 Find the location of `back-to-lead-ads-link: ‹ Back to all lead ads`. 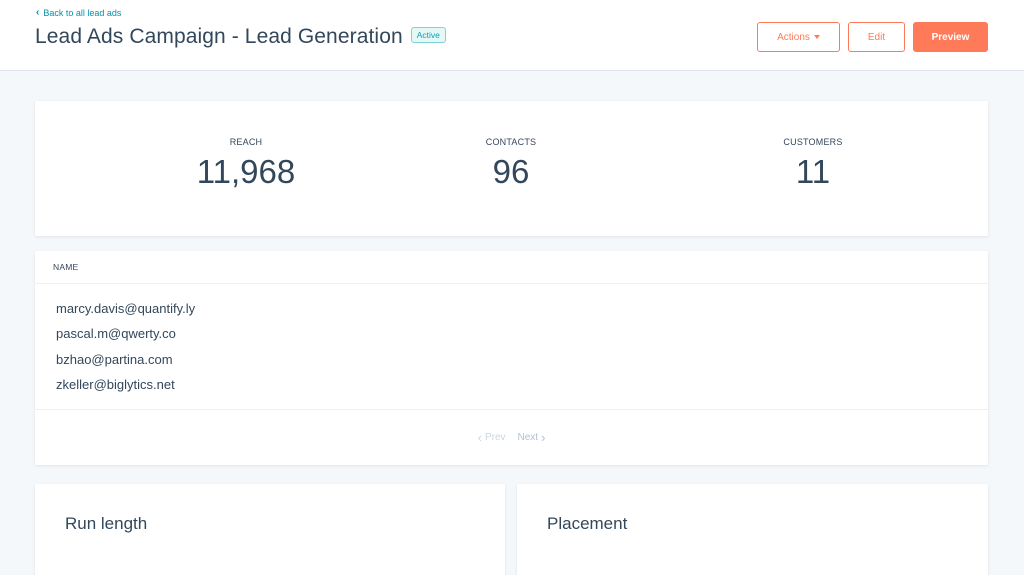

back-to-lead-ads-link: ‹ Back to all lead ads is located at coordinates (79, 13).